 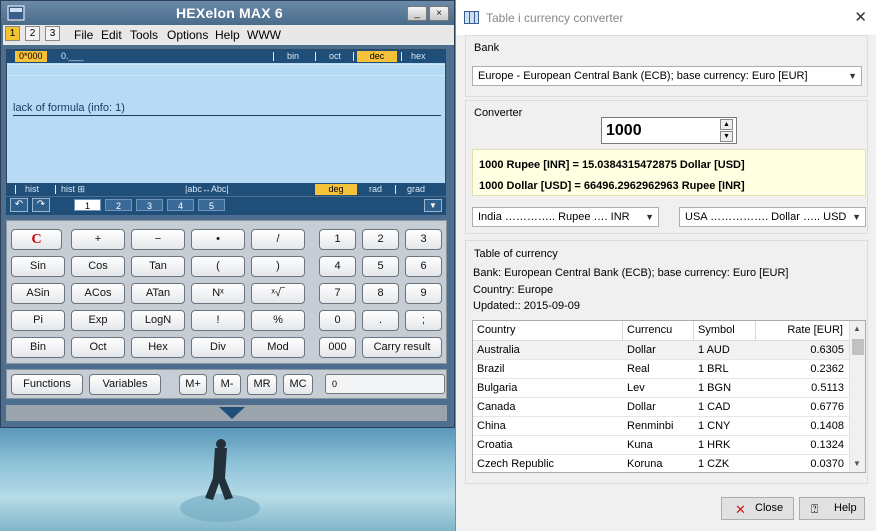 What do you see at coordinates (336, 189) in the screenshot?
I see `angle-deg: deg` at bounding box center [336, 189].